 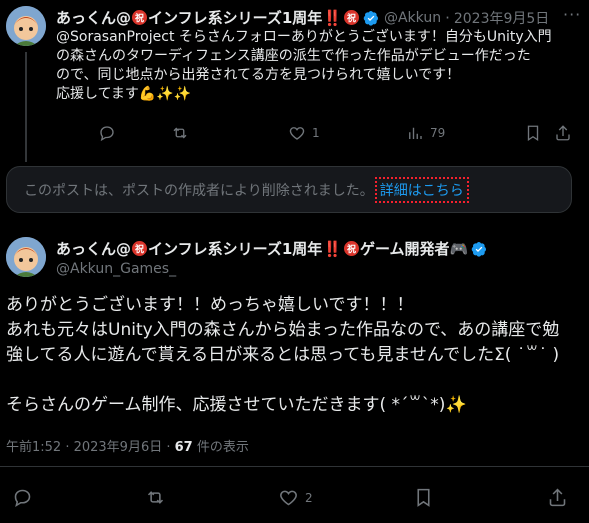 What do you see at coordinates (220, 447) in the screenshot?
I see `views-label: 件の表示` at bounding box center [220, 447].